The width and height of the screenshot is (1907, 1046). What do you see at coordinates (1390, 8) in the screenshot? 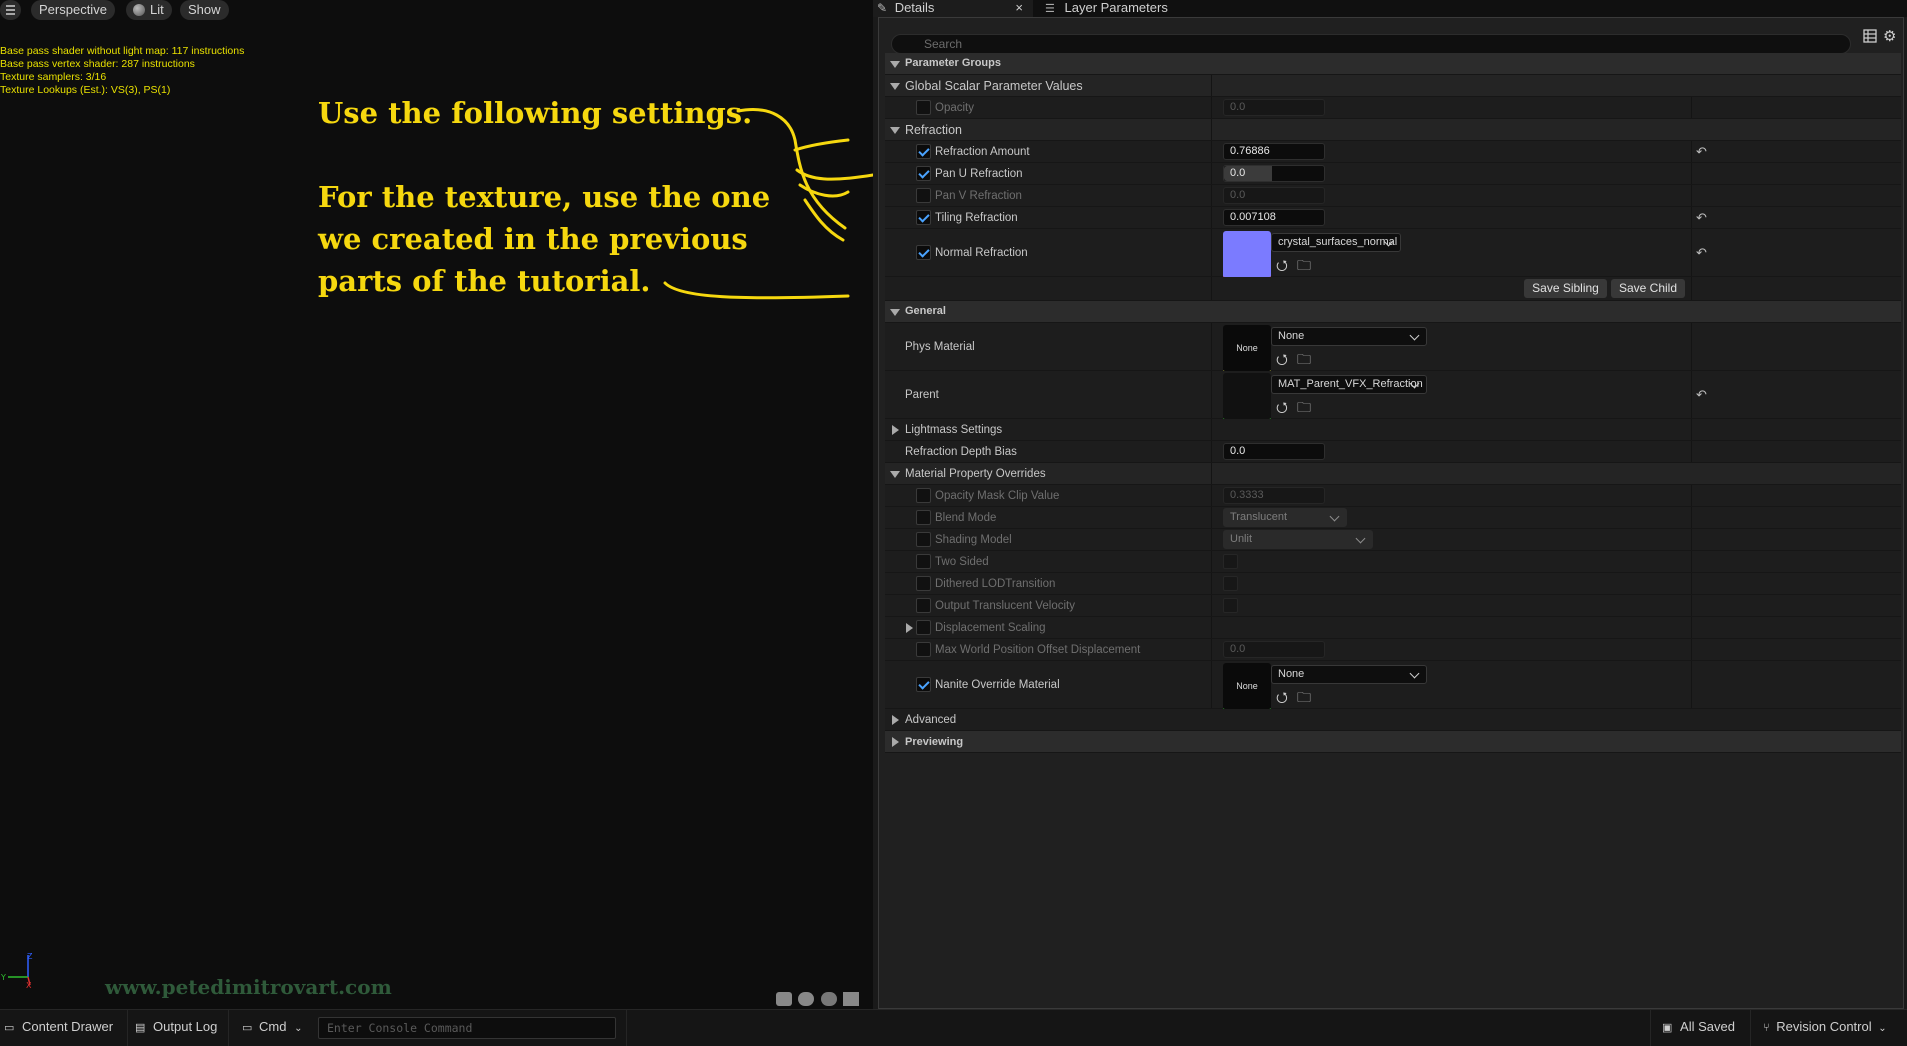
I see `tab-bar: ✎ Details × ☰ Layer Parameters` at bounding box center [1390, 8].